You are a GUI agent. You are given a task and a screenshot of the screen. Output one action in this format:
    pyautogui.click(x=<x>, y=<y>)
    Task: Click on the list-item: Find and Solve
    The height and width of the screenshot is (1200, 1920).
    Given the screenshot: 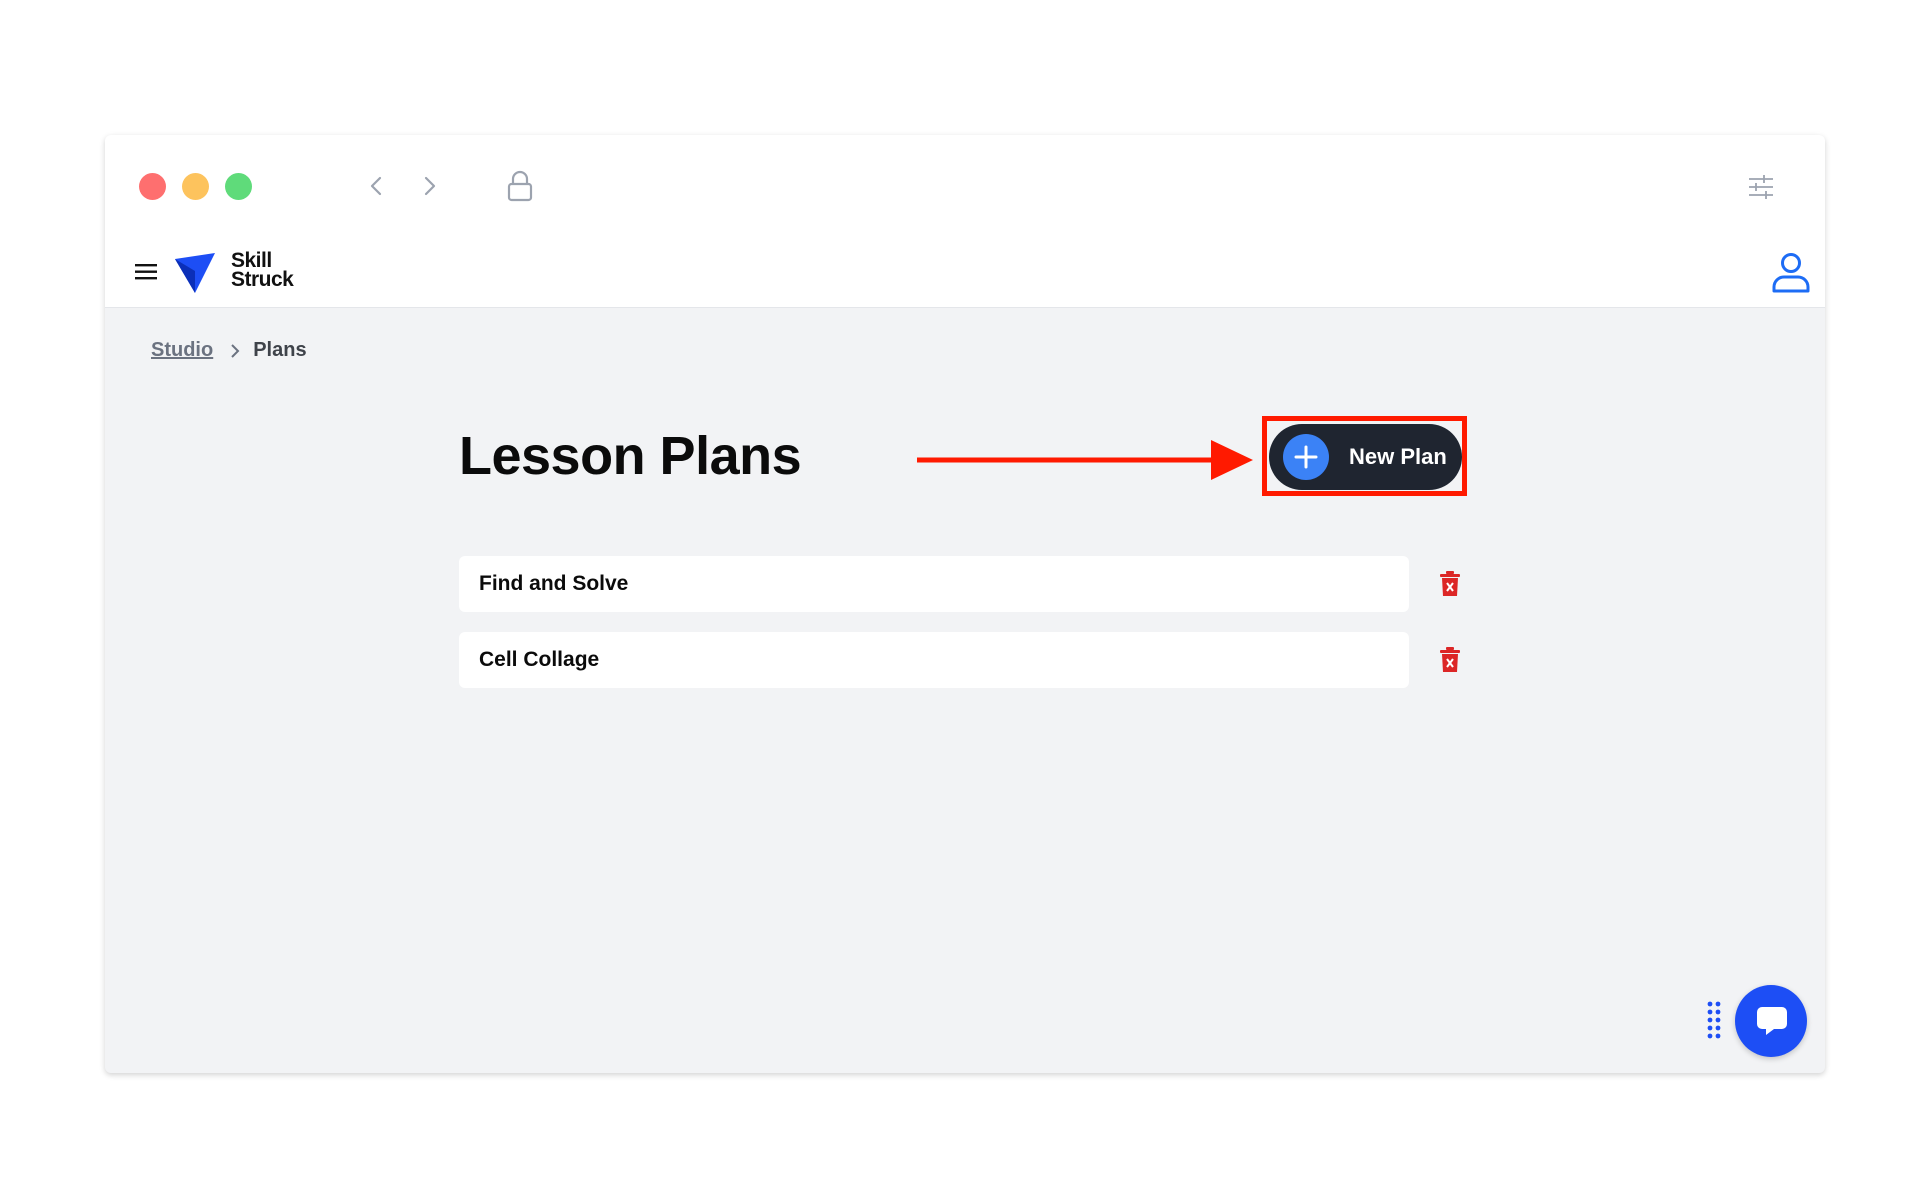 What is the action you would take?
    pyautogui.click(x=959, y=584)
    